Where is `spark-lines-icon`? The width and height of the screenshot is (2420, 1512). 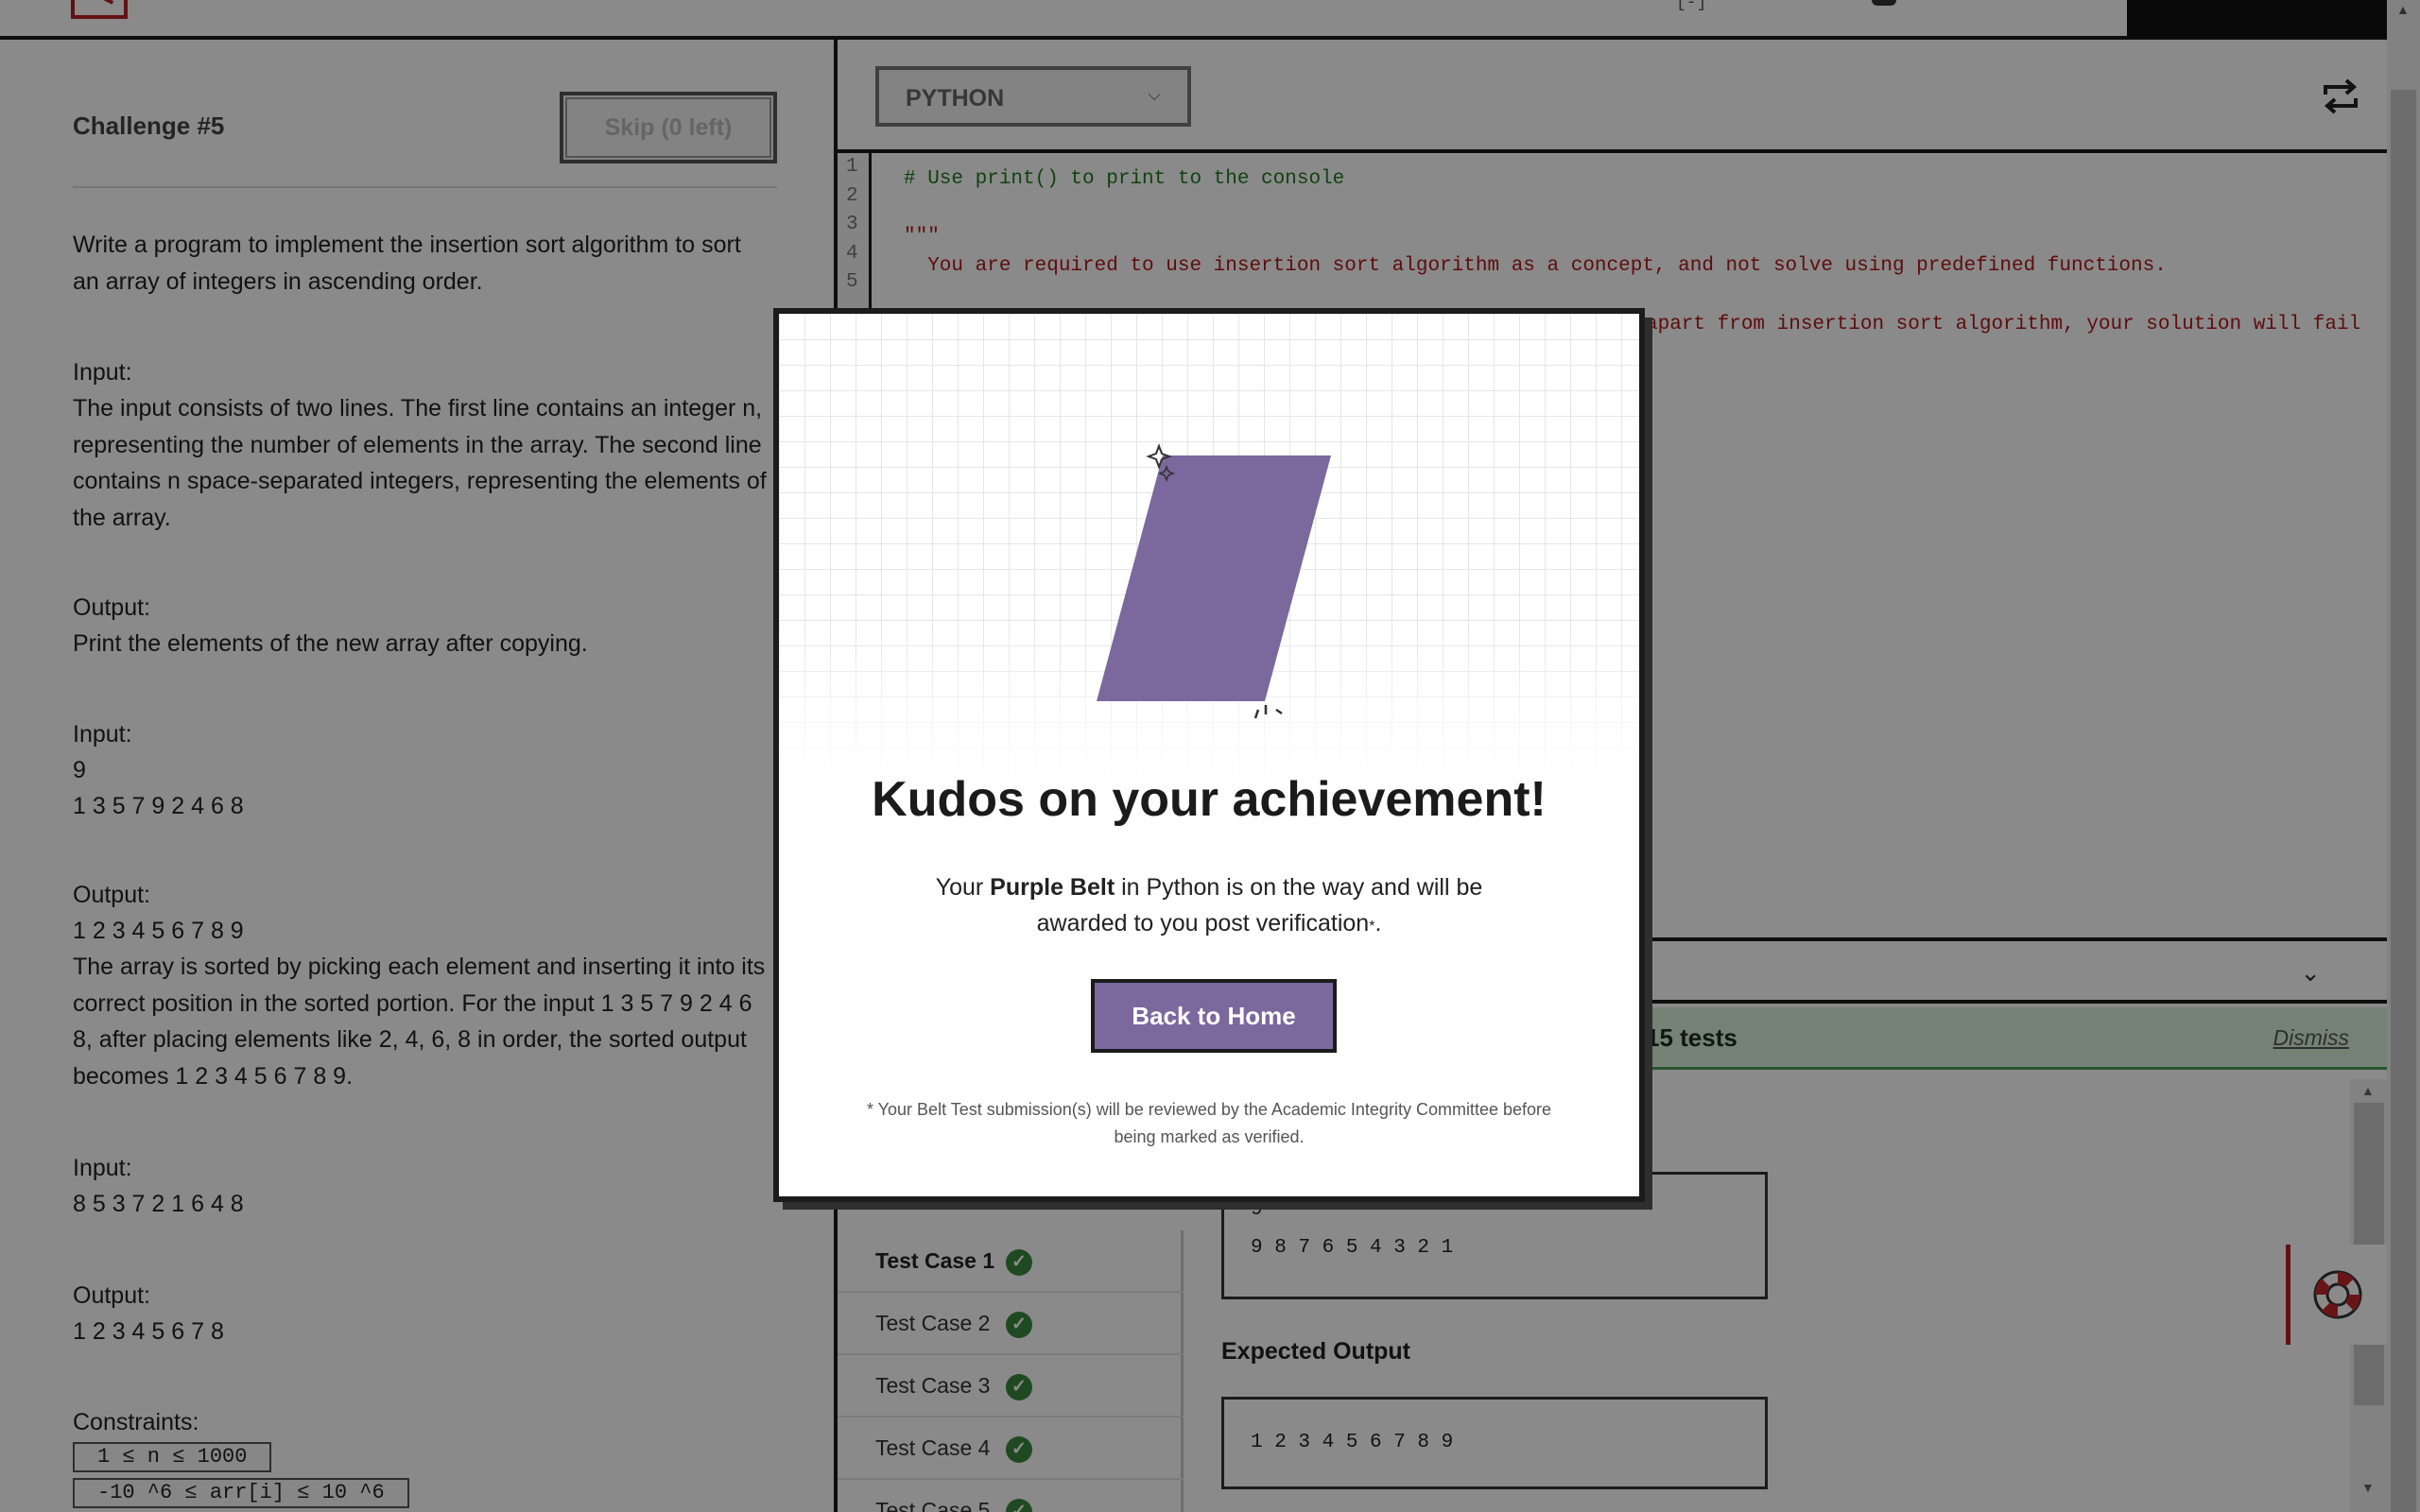
spark-lines-icon is located at coordinates (1268, 712).